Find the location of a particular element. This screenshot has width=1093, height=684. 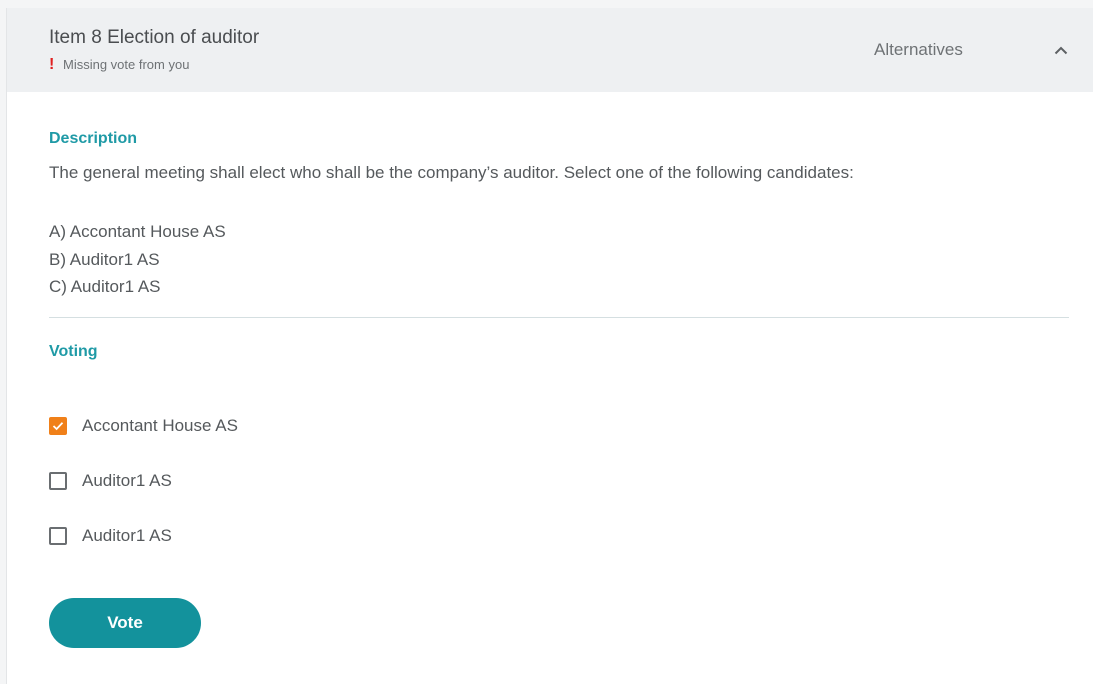

checkbox-checked is located at coordinates (58, 426).